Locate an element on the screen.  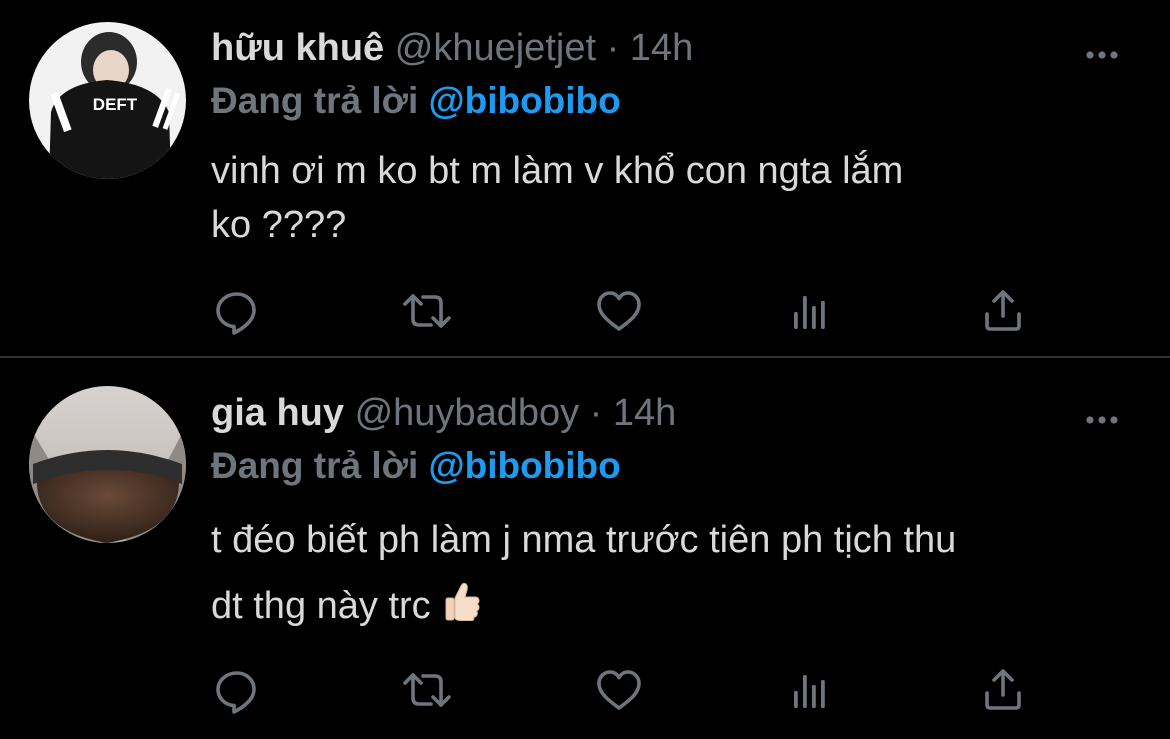
display-name: hữu khuê is located at coordinates (297, 48).